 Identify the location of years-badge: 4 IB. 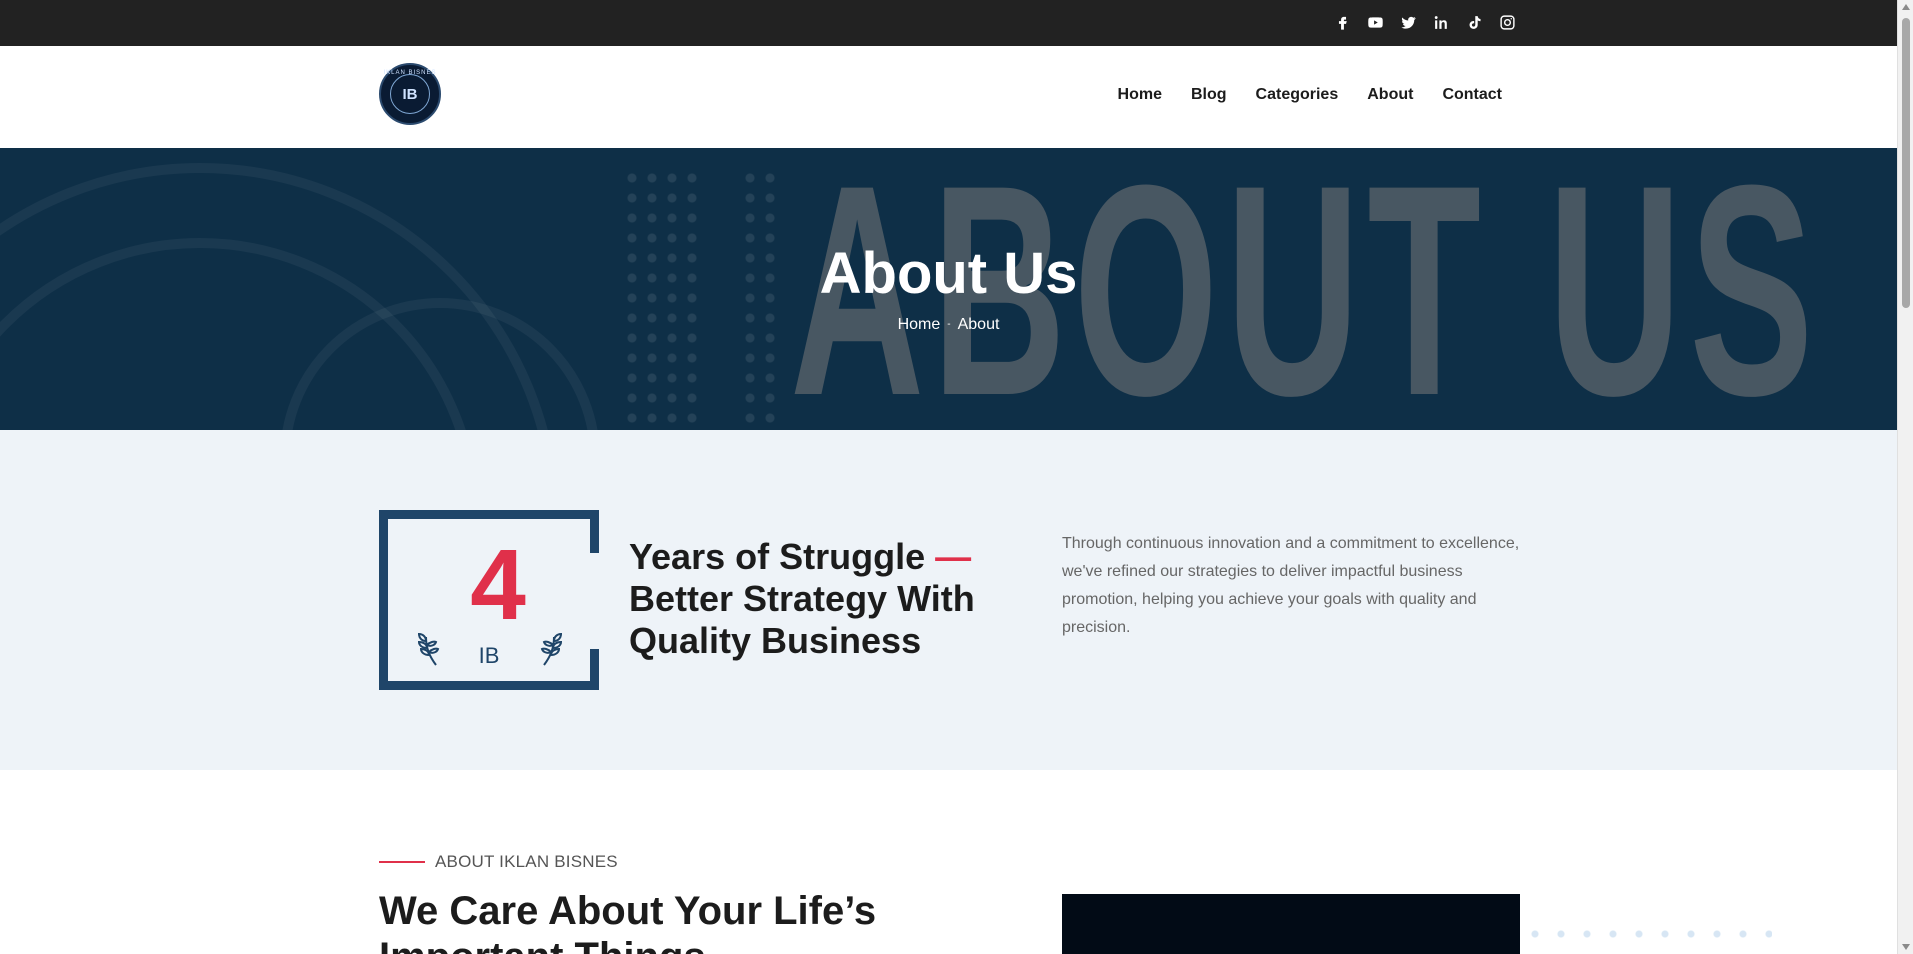
(489, 600).